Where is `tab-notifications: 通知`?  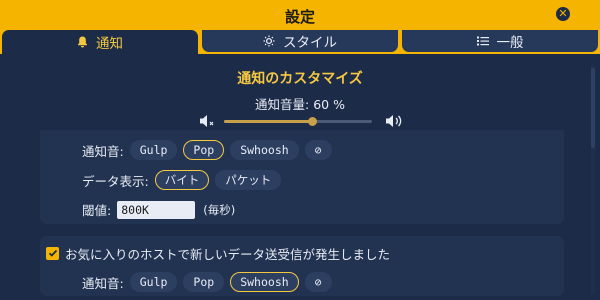 tab-notifications: 通知 is located at coordinates (100, 42).